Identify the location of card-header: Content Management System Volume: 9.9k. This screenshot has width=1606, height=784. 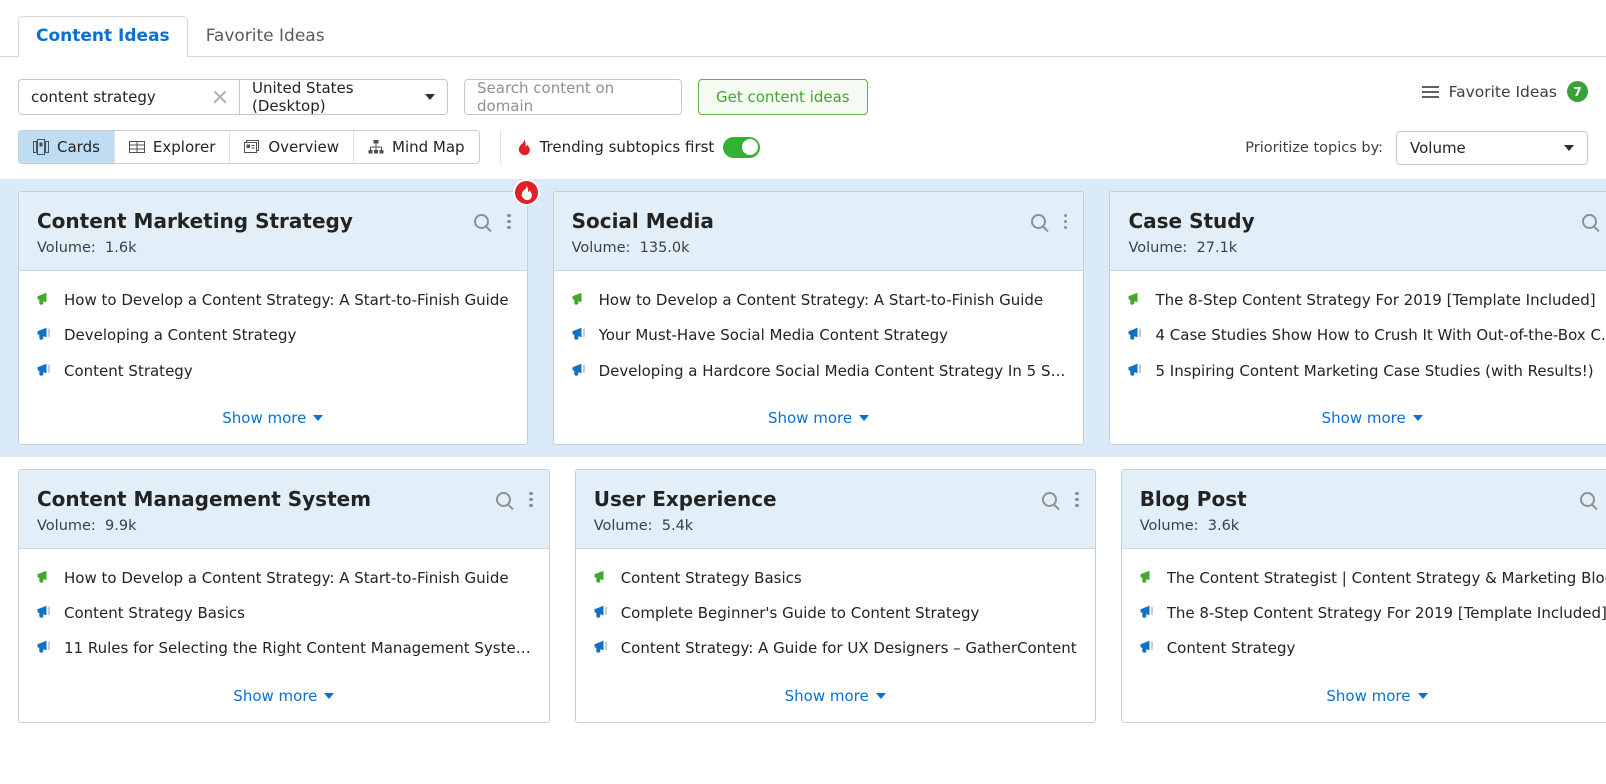
(284, 509).